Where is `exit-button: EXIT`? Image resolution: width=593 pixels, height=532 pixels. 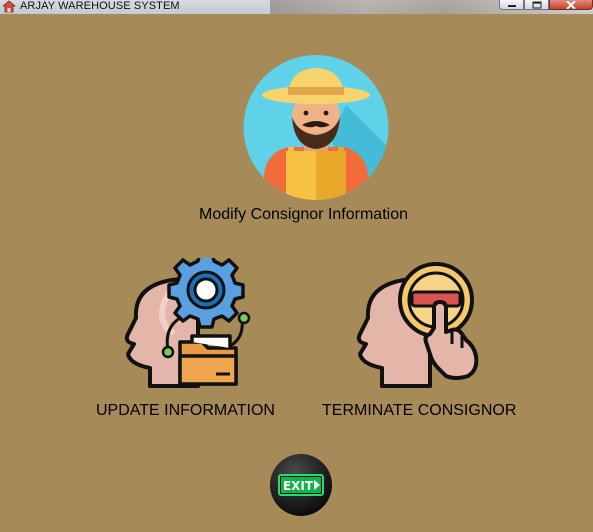
exit-button: EXIT is located at coordinates (301, 485).